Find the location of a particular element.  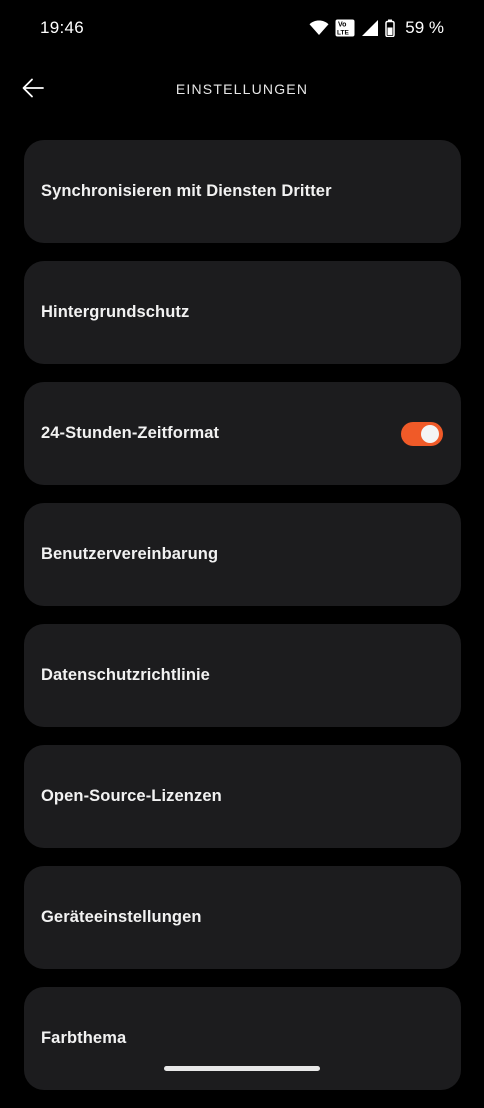

status-bar: 19:46 Vo LTE 59 % is located at coordinates (242, 28).